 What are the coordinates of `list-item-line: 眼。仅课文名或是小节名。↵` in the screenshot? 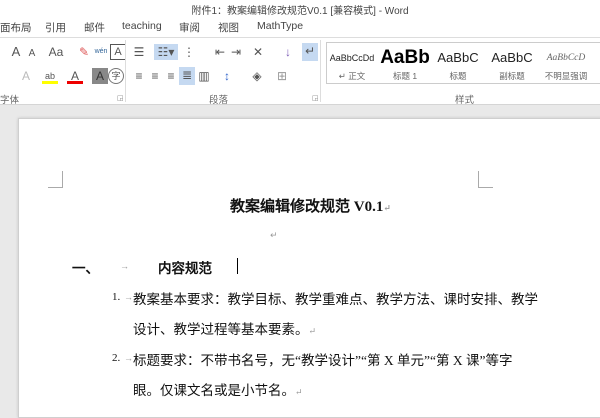 It's located at (218, 390).